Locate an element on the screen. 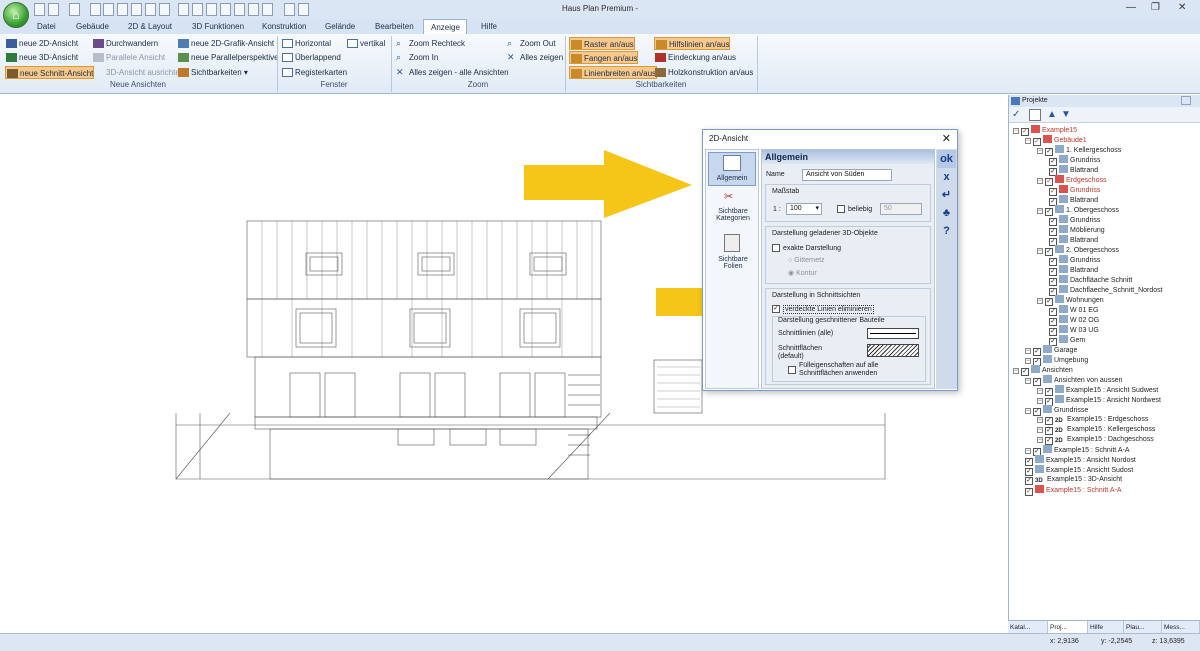  minimize-icon: — is located at coordinates (1131, 7).